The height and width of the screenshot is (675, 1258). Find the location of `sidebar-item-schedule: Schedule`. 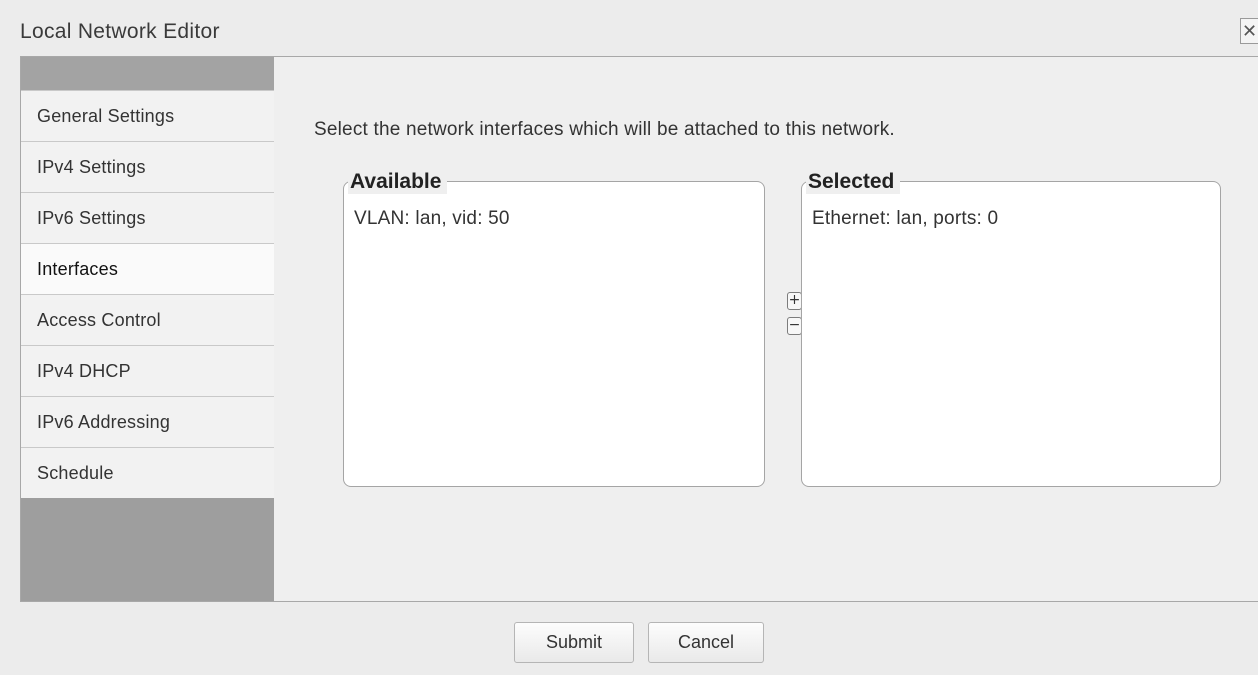

sidebar-item-schedule: Schedule is located at coordinates (147, 472).